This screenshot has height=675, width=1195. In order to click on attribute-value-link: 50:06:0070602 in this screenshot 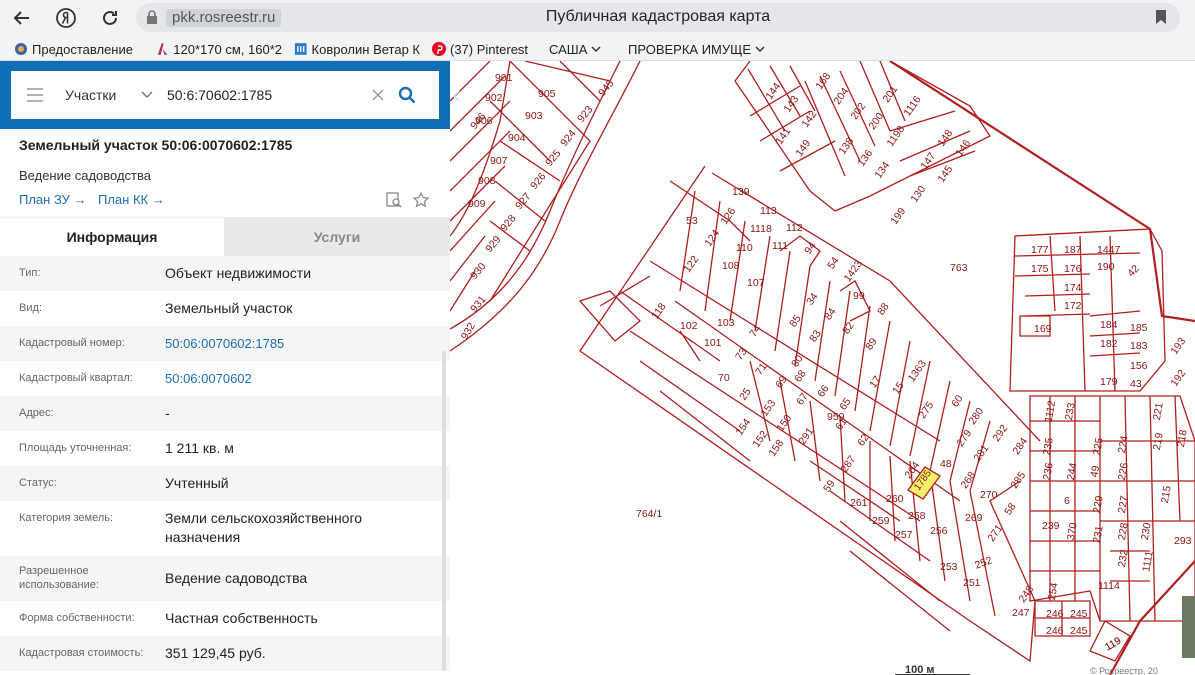, I will do `click(295, 378)`.